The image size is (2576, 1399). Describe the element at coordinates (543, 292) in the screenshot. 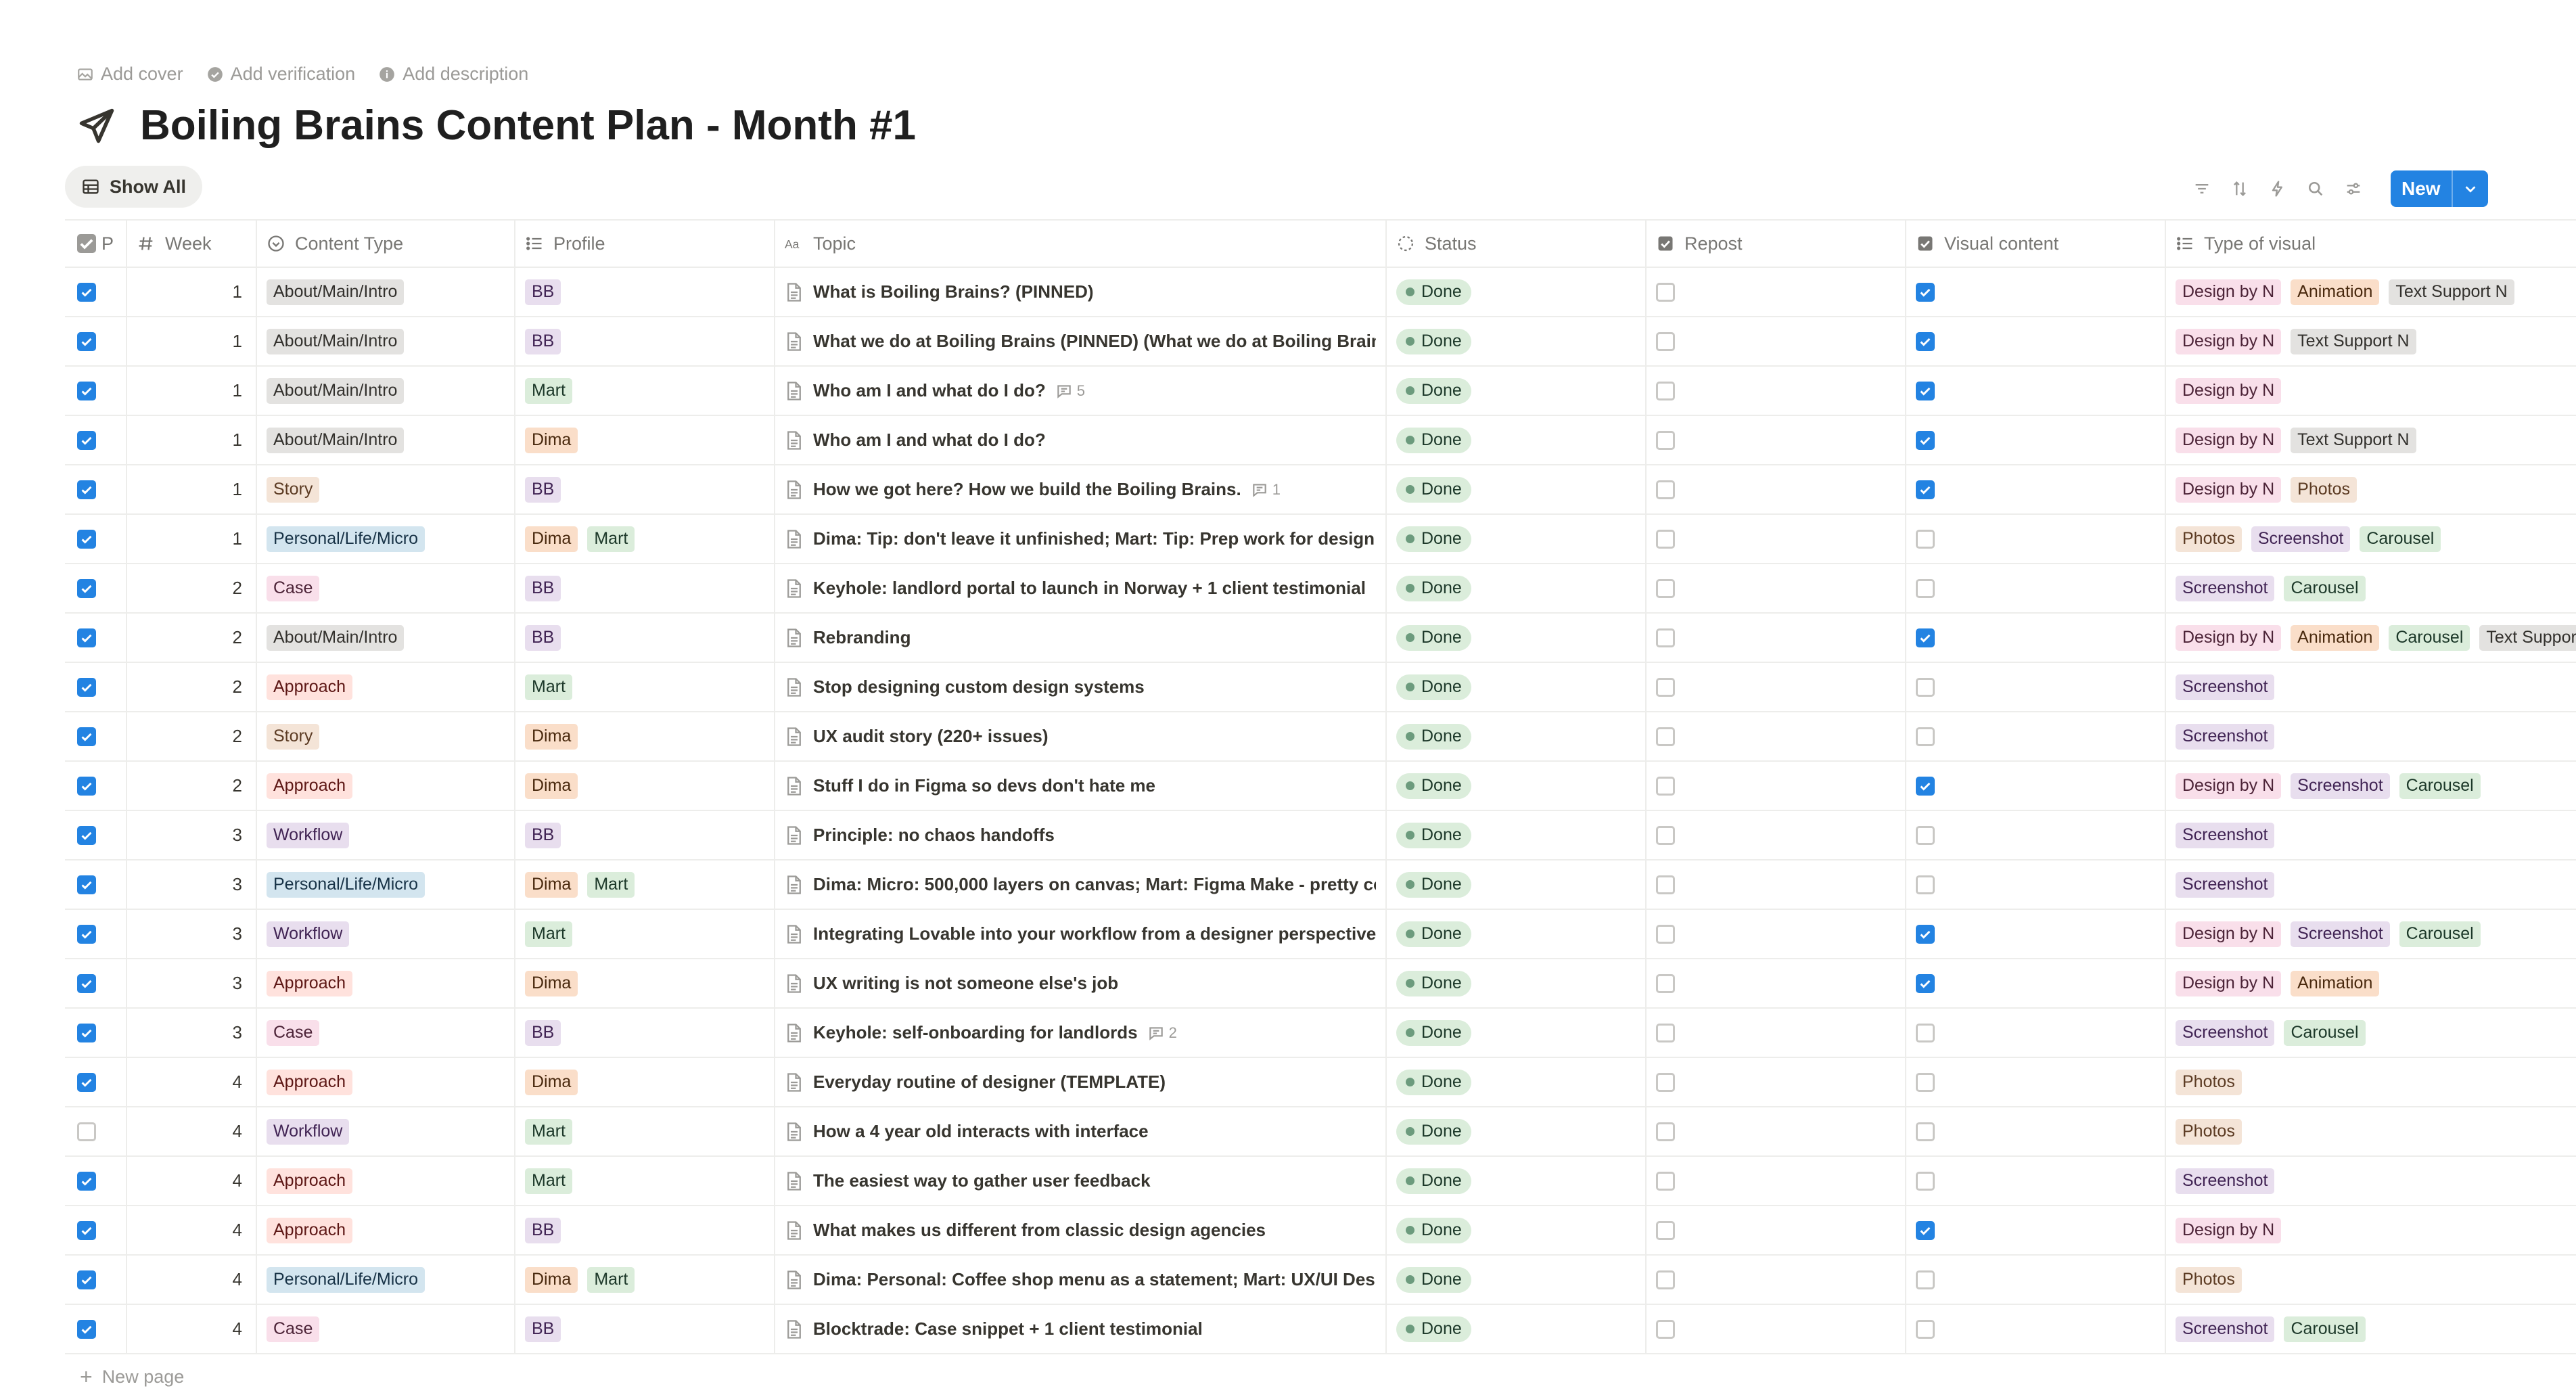

I see `profile-tag: BB` at that location.